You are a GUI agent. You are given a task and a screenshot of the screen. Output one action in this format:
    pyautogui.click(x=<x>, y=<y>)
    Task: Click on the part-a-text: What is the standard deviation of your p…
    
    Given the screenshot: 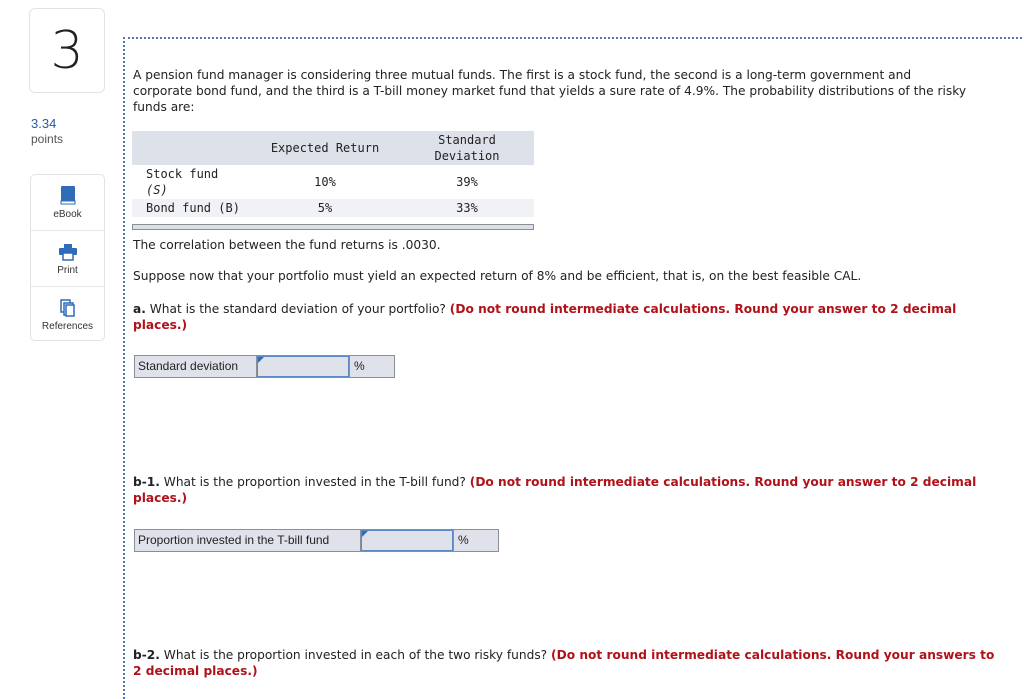 What is the action you would take?
    pyautogui.click(x=297, y=309)
    